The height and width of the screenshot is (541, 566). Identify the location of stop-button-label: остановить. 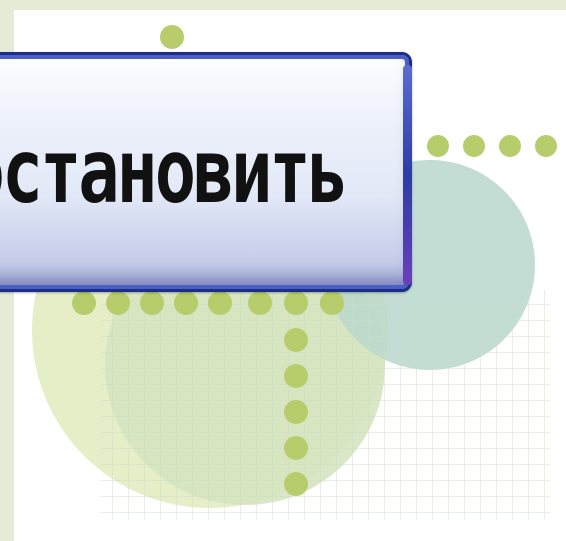
(174, 171).